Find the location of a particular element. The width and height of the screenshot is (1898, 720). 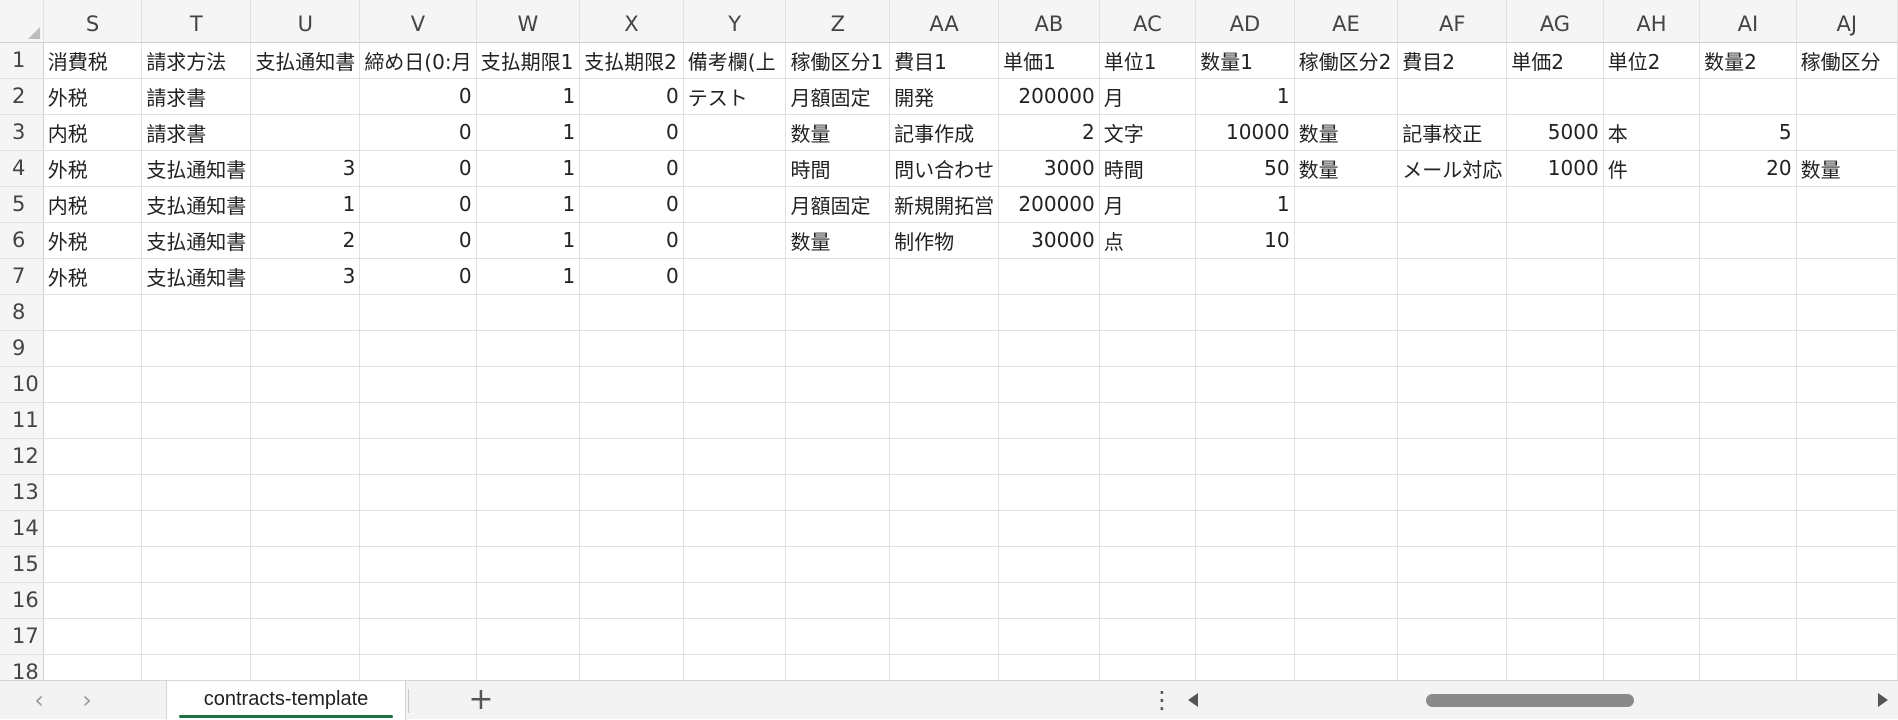

cell-w10 is located at coordinates (528, 384).